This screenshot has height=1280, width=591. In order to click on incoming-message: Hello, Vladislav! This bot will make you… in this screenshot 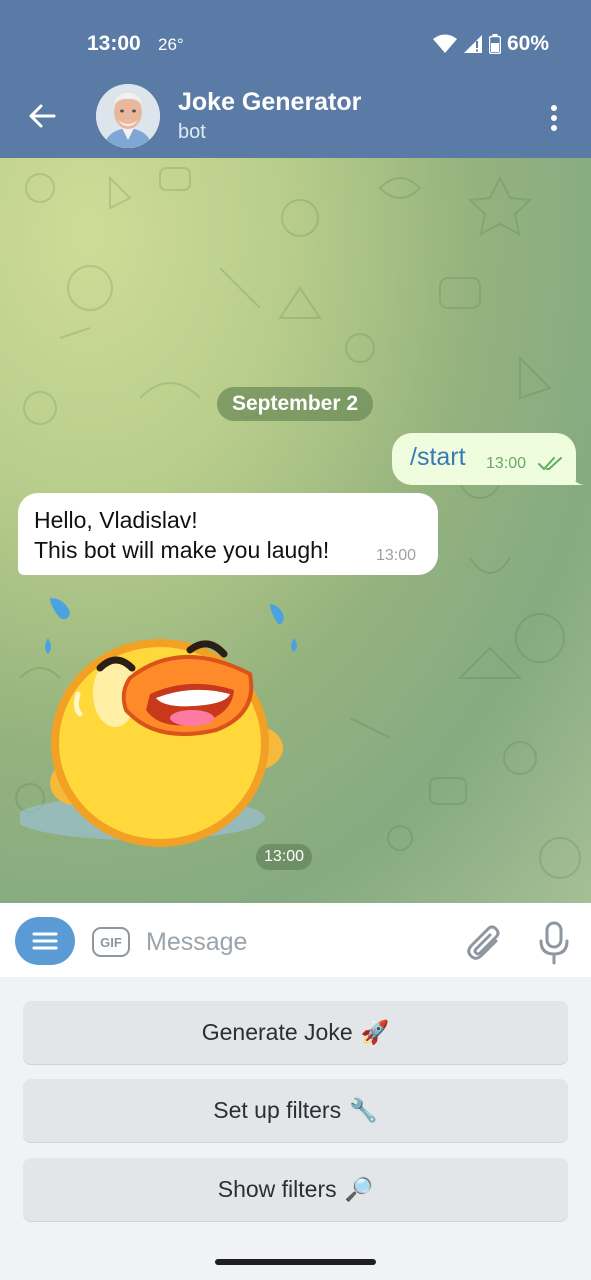, I will do `click(228, 534)`.